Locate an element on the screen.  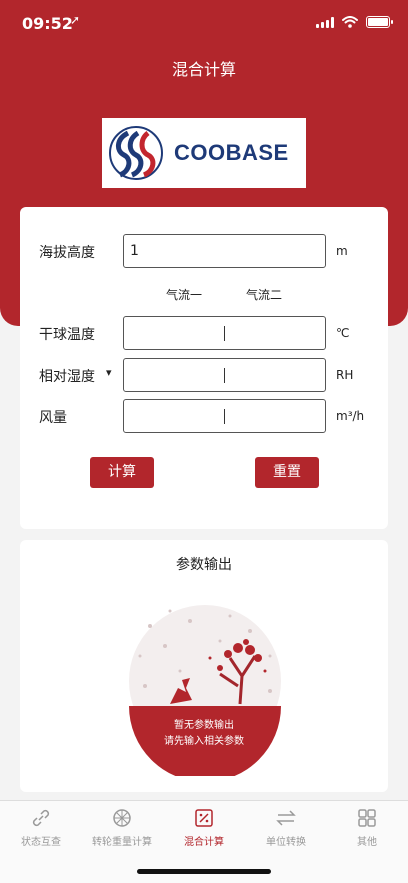
empty-state-illustration is located at coordinates (205, 690).